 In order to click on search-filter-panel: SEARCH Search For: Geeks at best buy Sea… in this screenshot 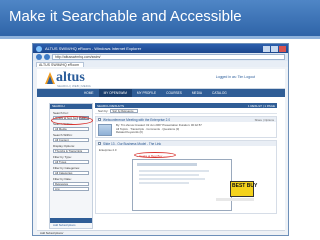, I will do `click(71, 166)`.